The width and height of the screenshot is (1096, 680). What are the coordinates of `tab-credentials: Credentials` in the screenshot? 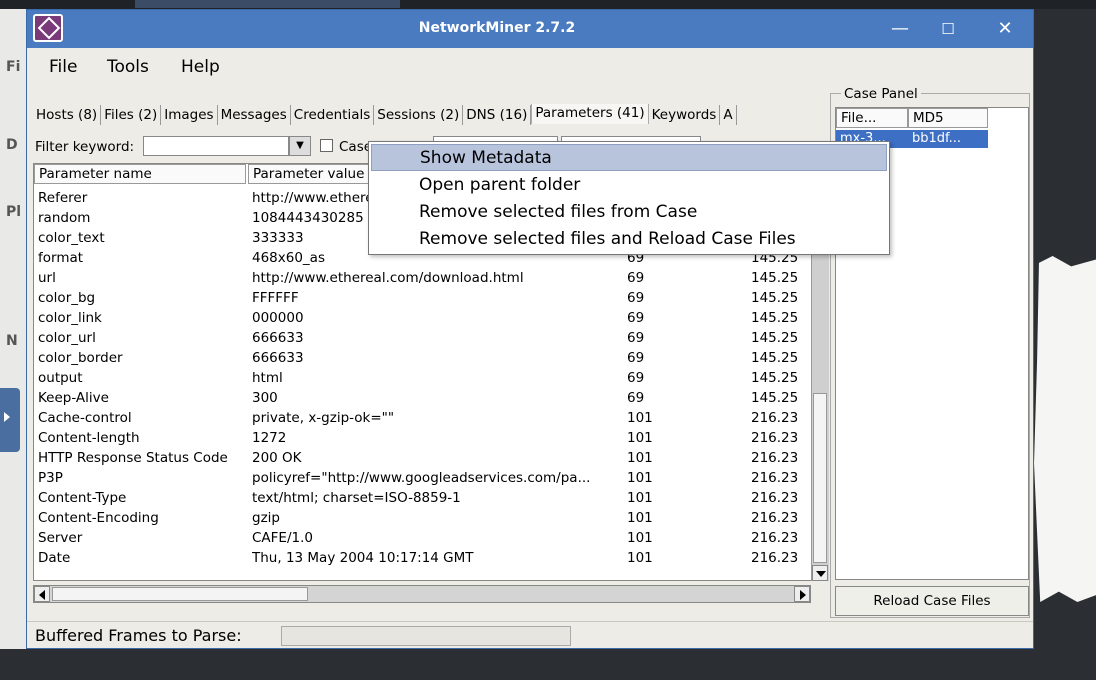 It's located at (333, 115).